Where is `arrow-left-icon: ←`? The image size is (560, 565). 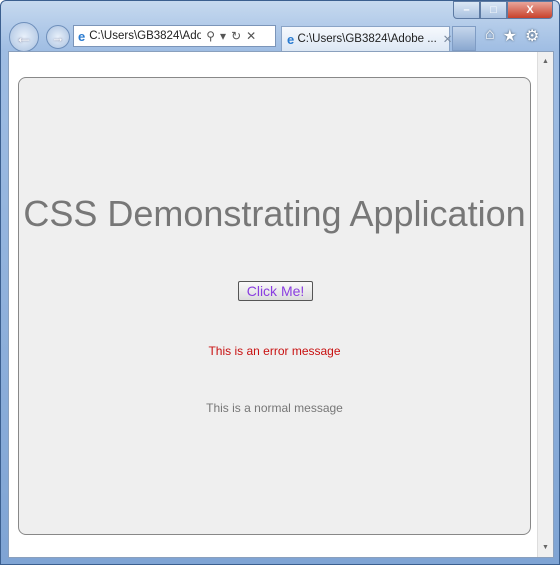
arrow-left-icon: ← is located at coordinates (24, 36).